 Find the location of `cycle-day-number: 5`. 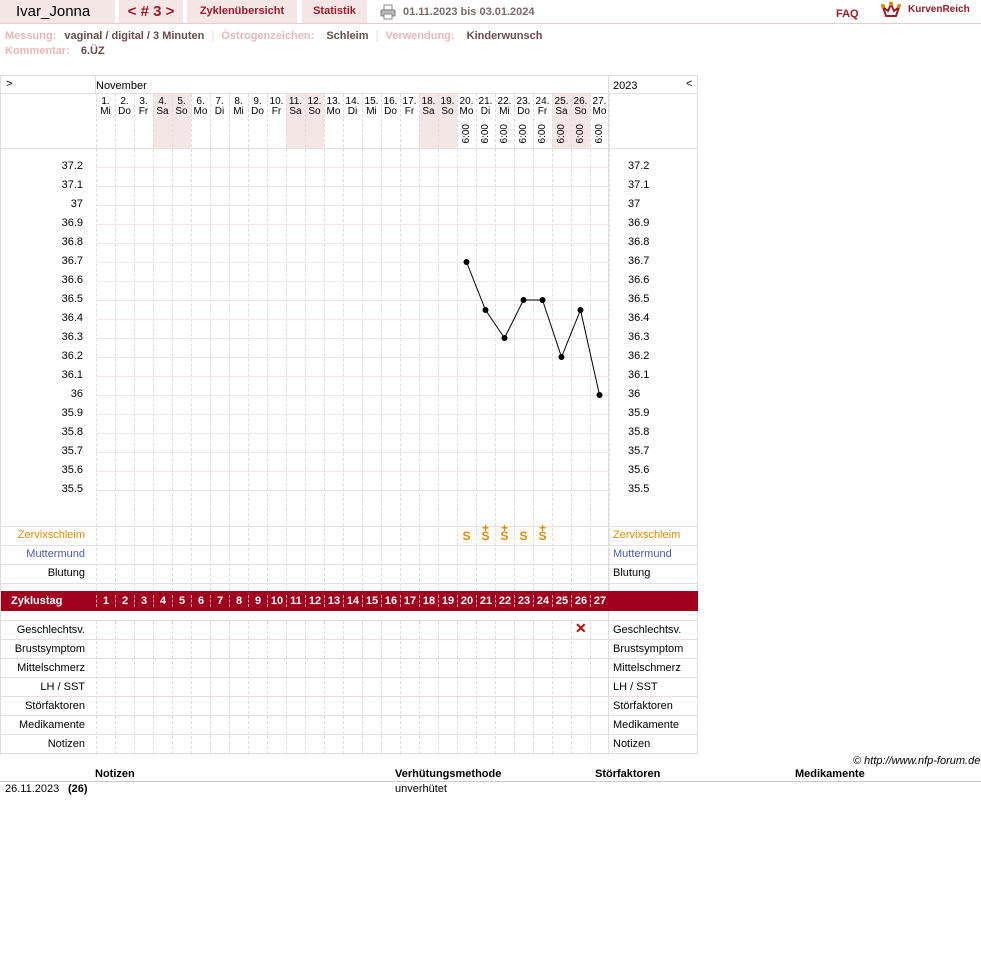

cycle-day-number: 5 is located at coordinates (181, 601).